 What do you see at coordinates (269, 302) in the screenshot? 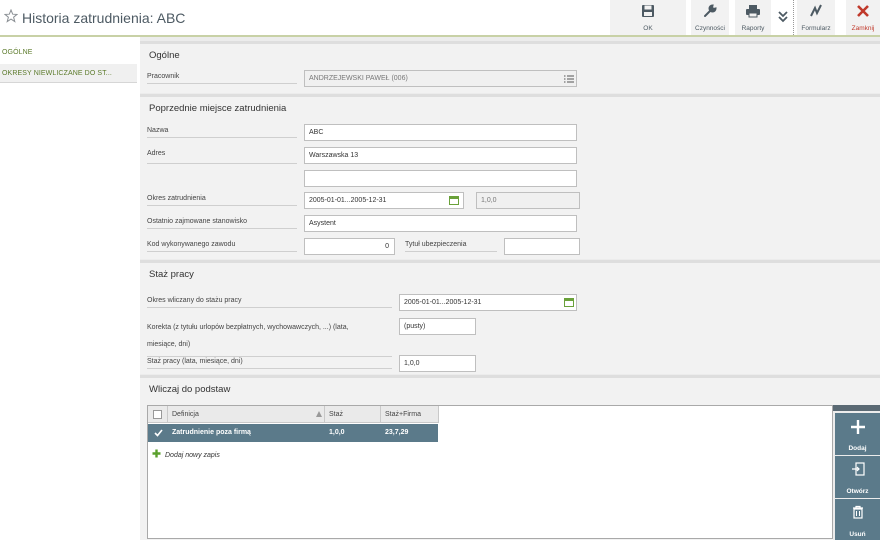
I see `seniority-period-label: Okres wliczany do stażu pracy` at bounding box center [269, 302].